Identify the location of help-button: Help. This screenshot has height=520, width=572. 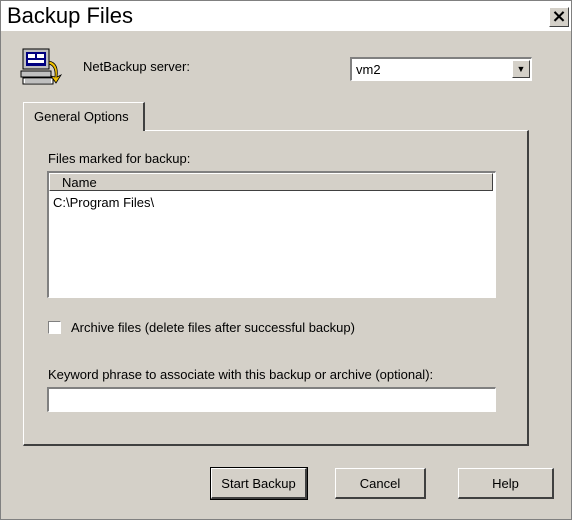
(506, 483).